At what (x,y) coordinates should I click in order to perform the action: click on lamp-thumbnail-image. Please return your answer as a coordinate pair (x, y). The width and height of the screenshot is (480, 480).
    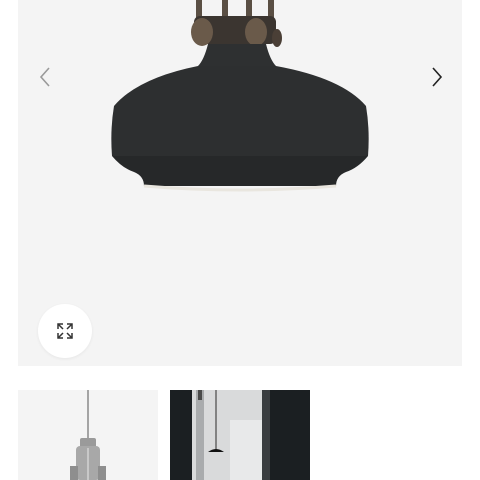
    Looking at the image, I should click on (88, 435).